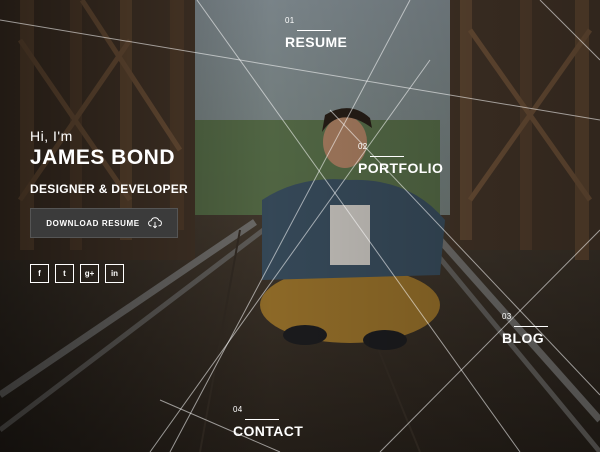  Describe the element at coordinates (525, 329) in the screenshot. I see `nav-item-blog: 03 BLOG` at that location.